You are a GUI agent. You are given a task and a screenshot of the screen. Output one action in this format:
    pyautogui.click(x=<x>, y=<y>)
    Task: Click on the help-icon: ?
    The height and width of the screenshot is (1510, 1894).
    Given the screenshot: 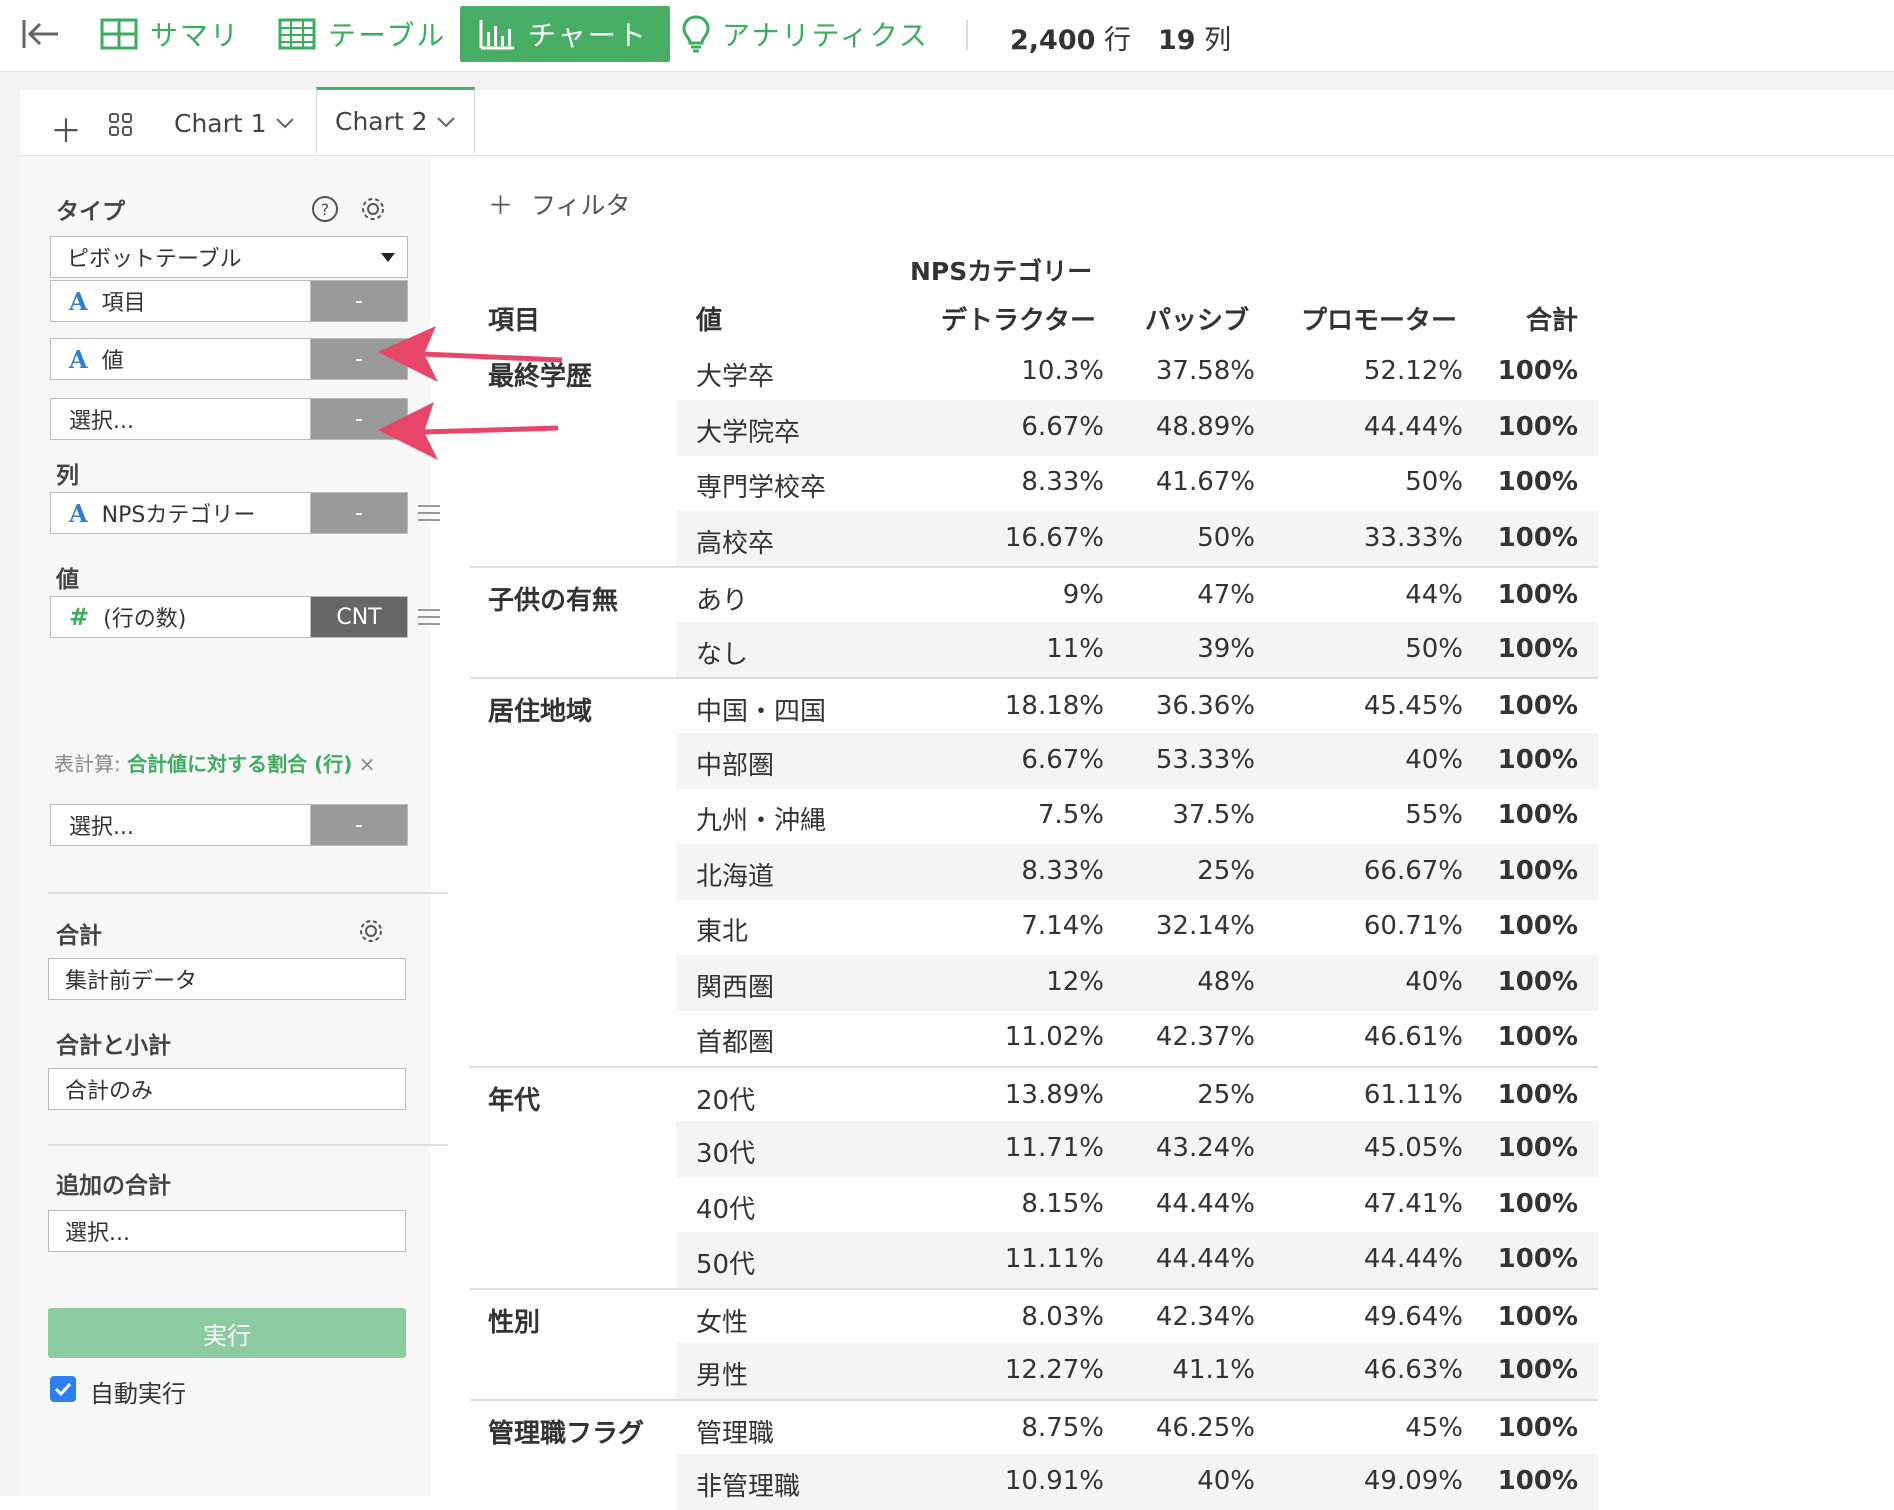 What is the action you would take?
    pyautogui.click(x=325, y=209)
    